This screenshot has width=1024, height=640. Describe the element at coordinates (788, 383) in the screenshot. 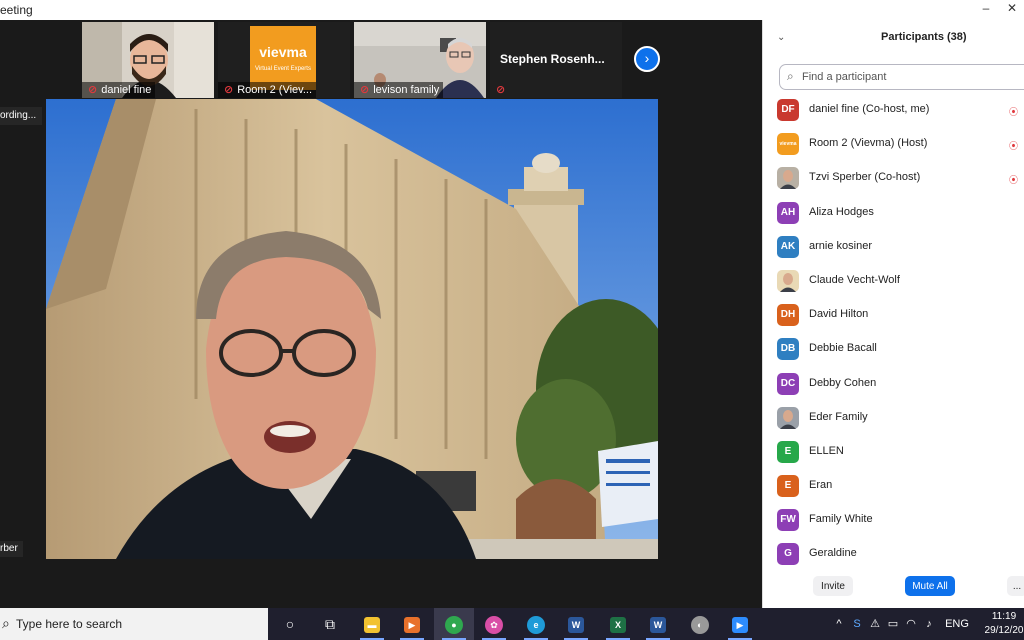

I see `avatar: DC` at that location.